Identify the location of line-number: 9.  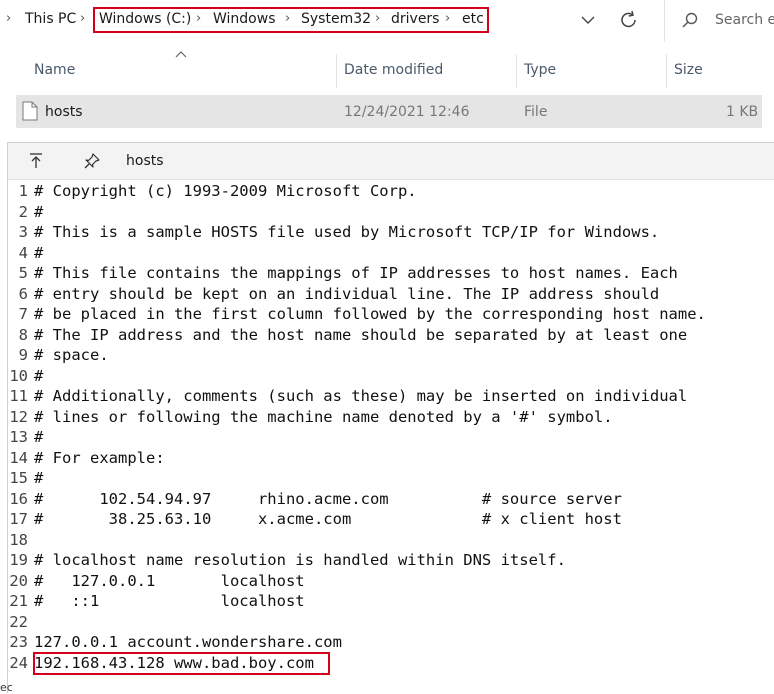
(23, 355).